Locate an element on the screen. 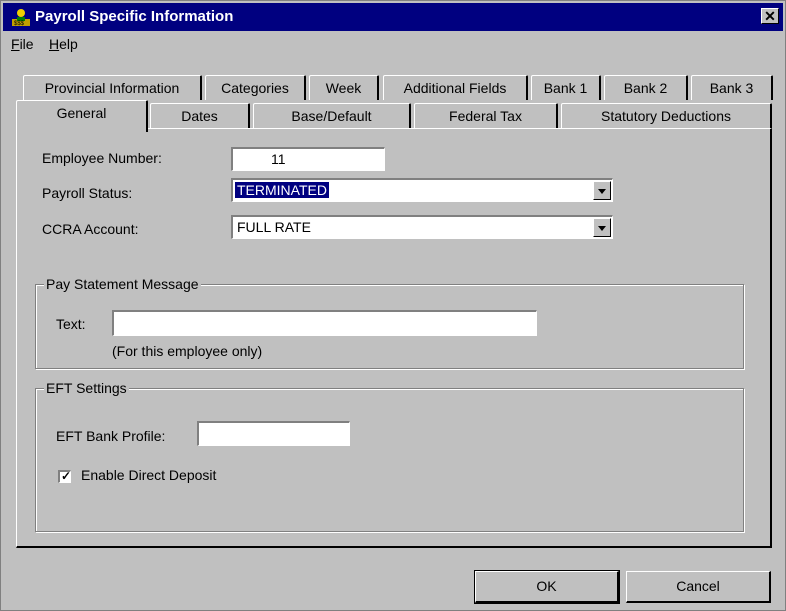 Image resolution: width=786 pixels, height=611 pixels. close-button: ✕ is located at coordinates (770, 16).